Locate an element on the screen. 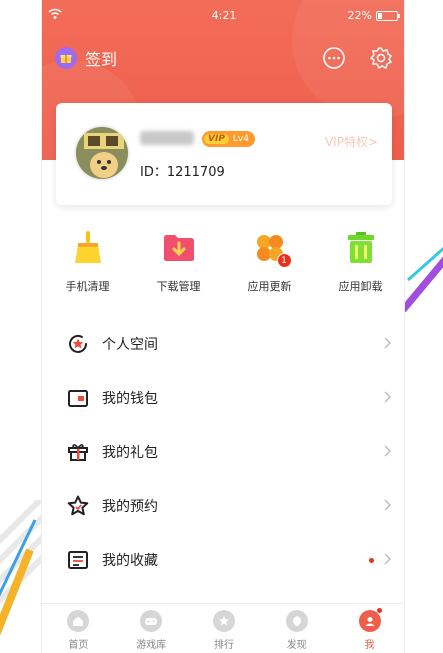  battery-icon is located at coordinates (388, 16).